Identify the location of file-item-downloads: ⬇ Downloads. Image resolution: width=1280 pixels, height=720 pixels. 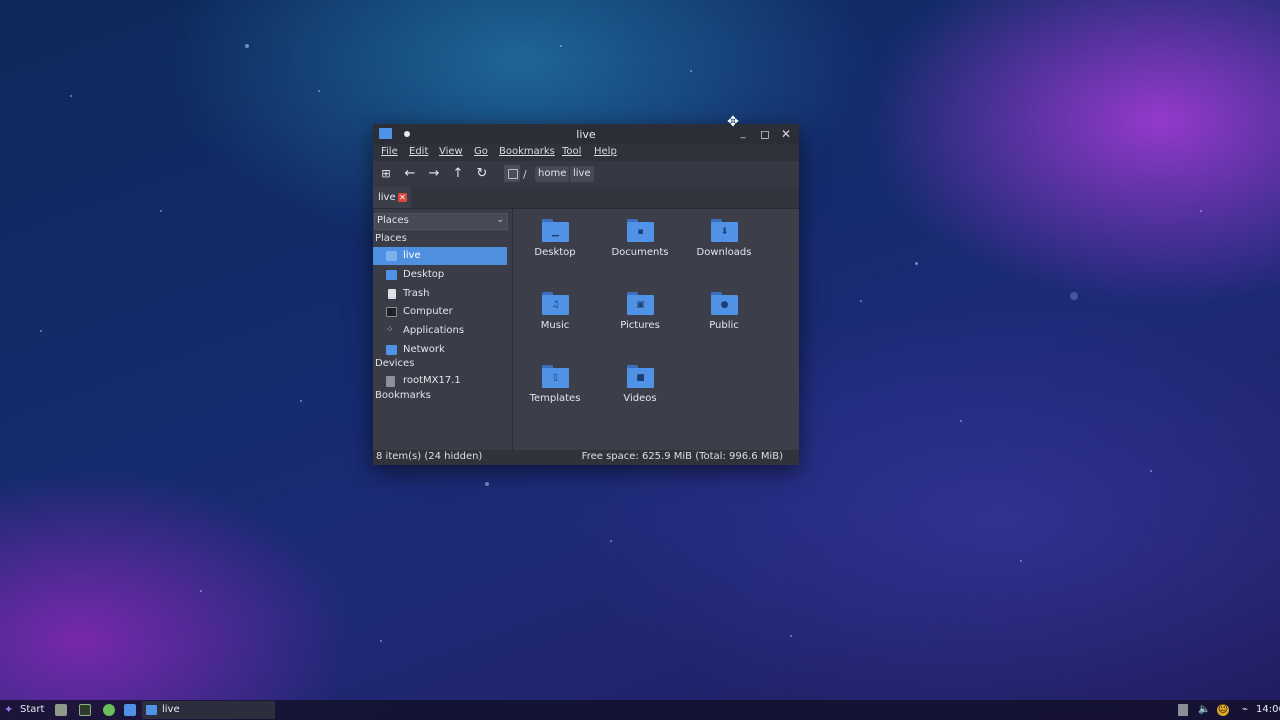
(724, 240).